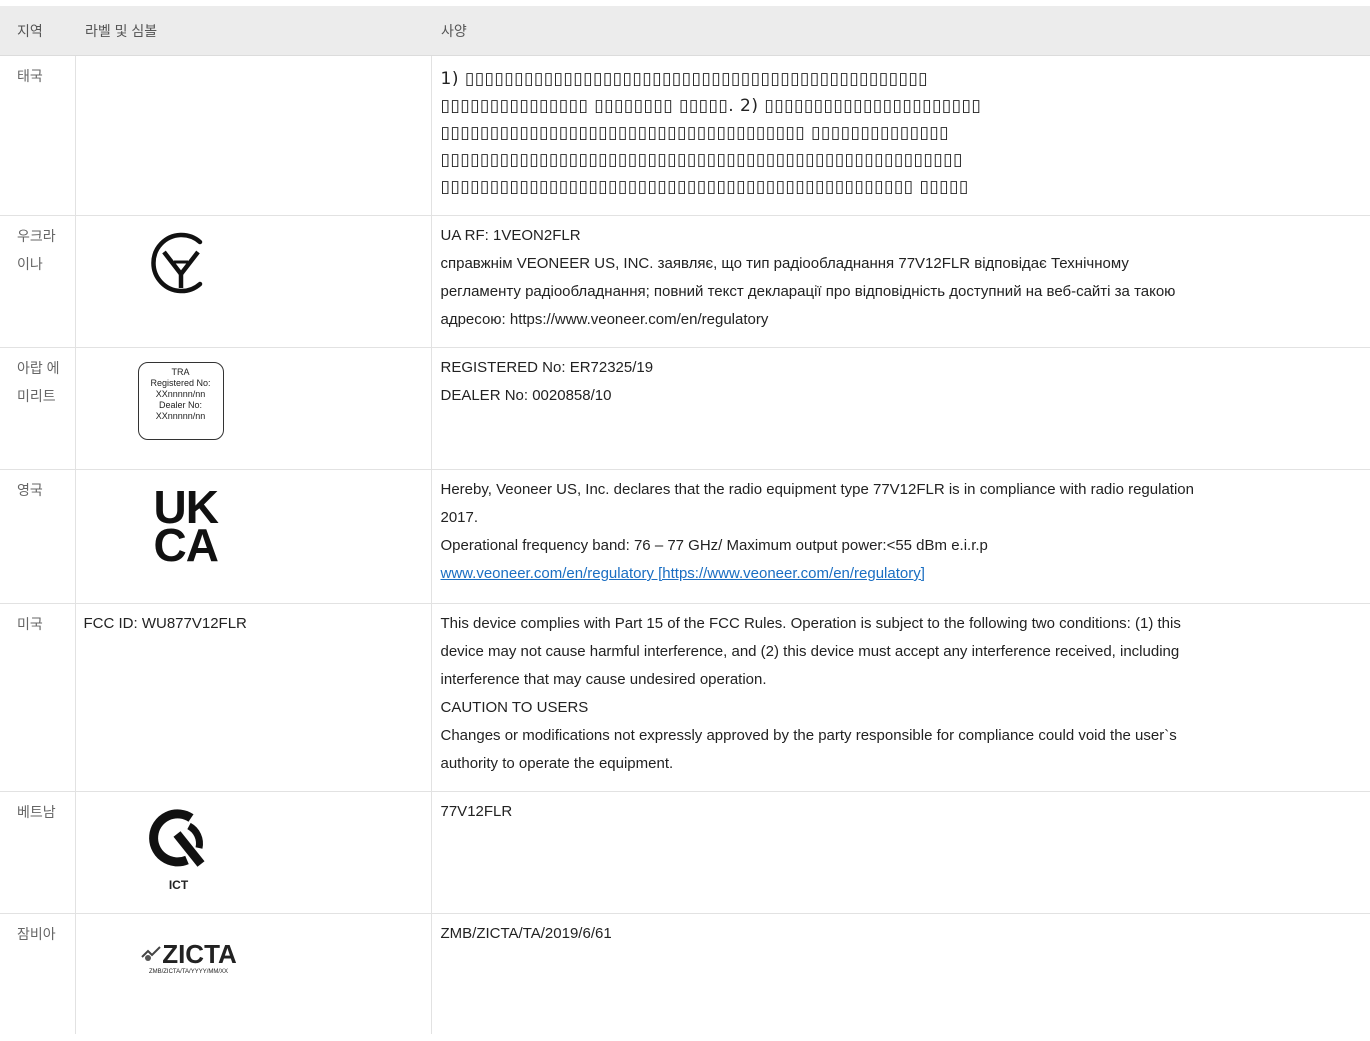  What do you see at coordinates (514, 707) in the screenshot?
I see `spec-line: CAUTION TO USERS` at bounding box center [514, 707].